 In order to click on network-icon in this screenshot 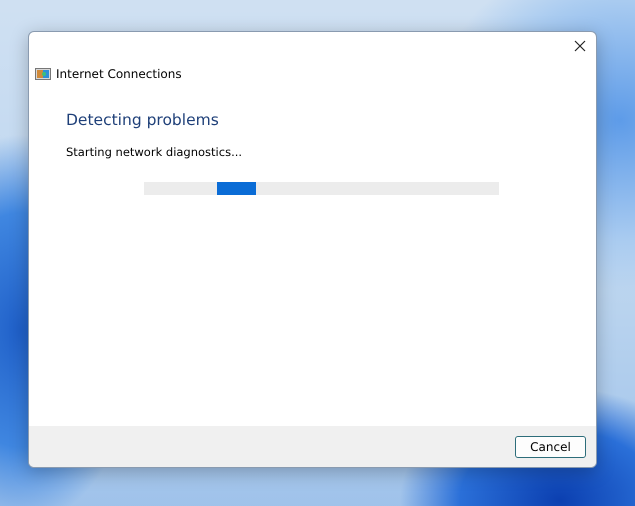, I will do `click(43, 74)`.